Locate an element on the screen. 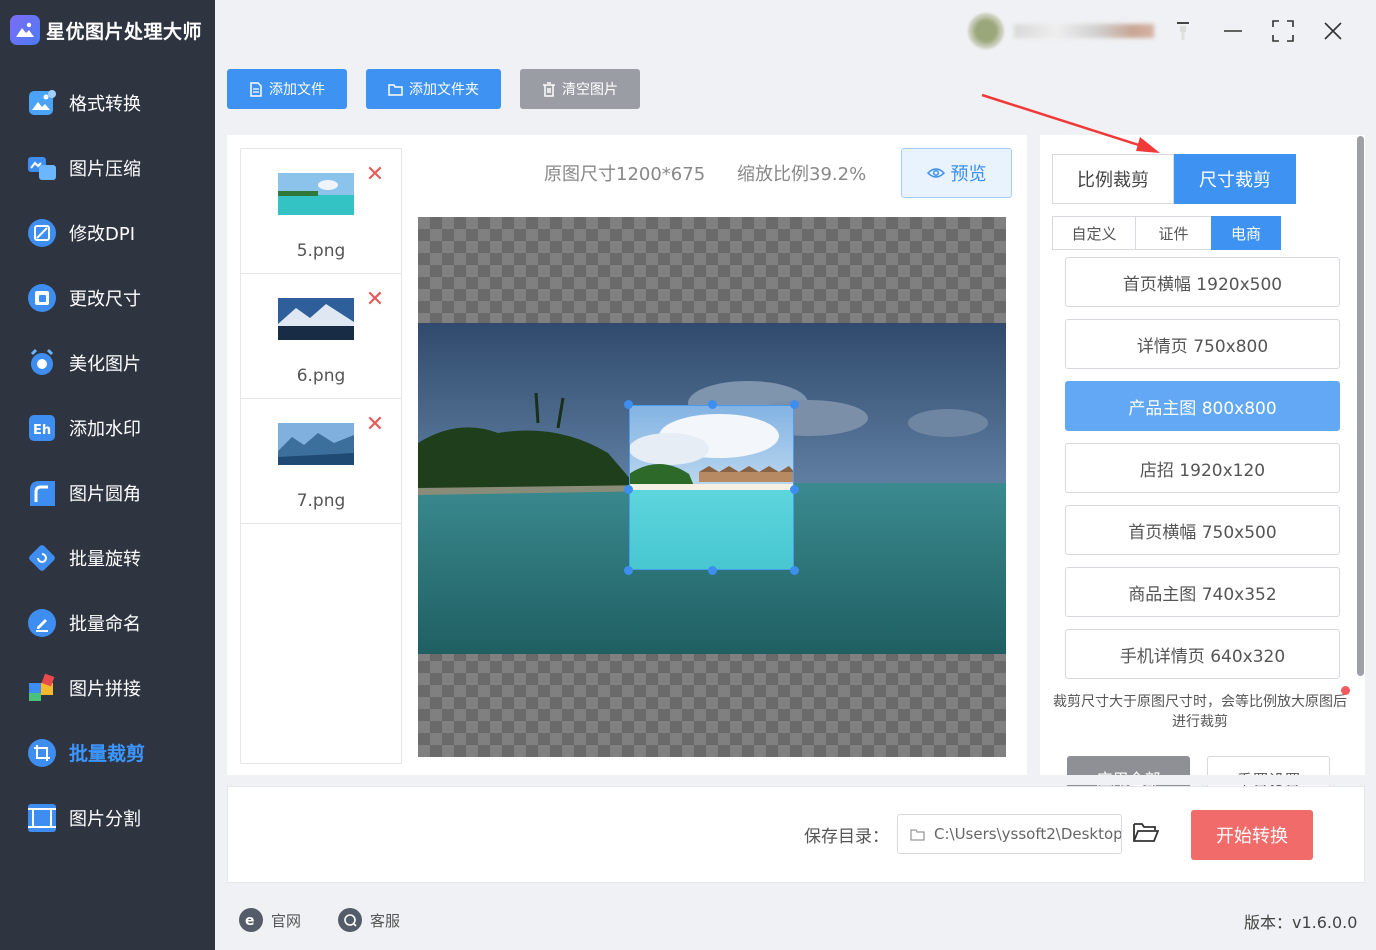 This screenshot has width=1376, height=950. user-avatar is located at coordinates (1063, 31).